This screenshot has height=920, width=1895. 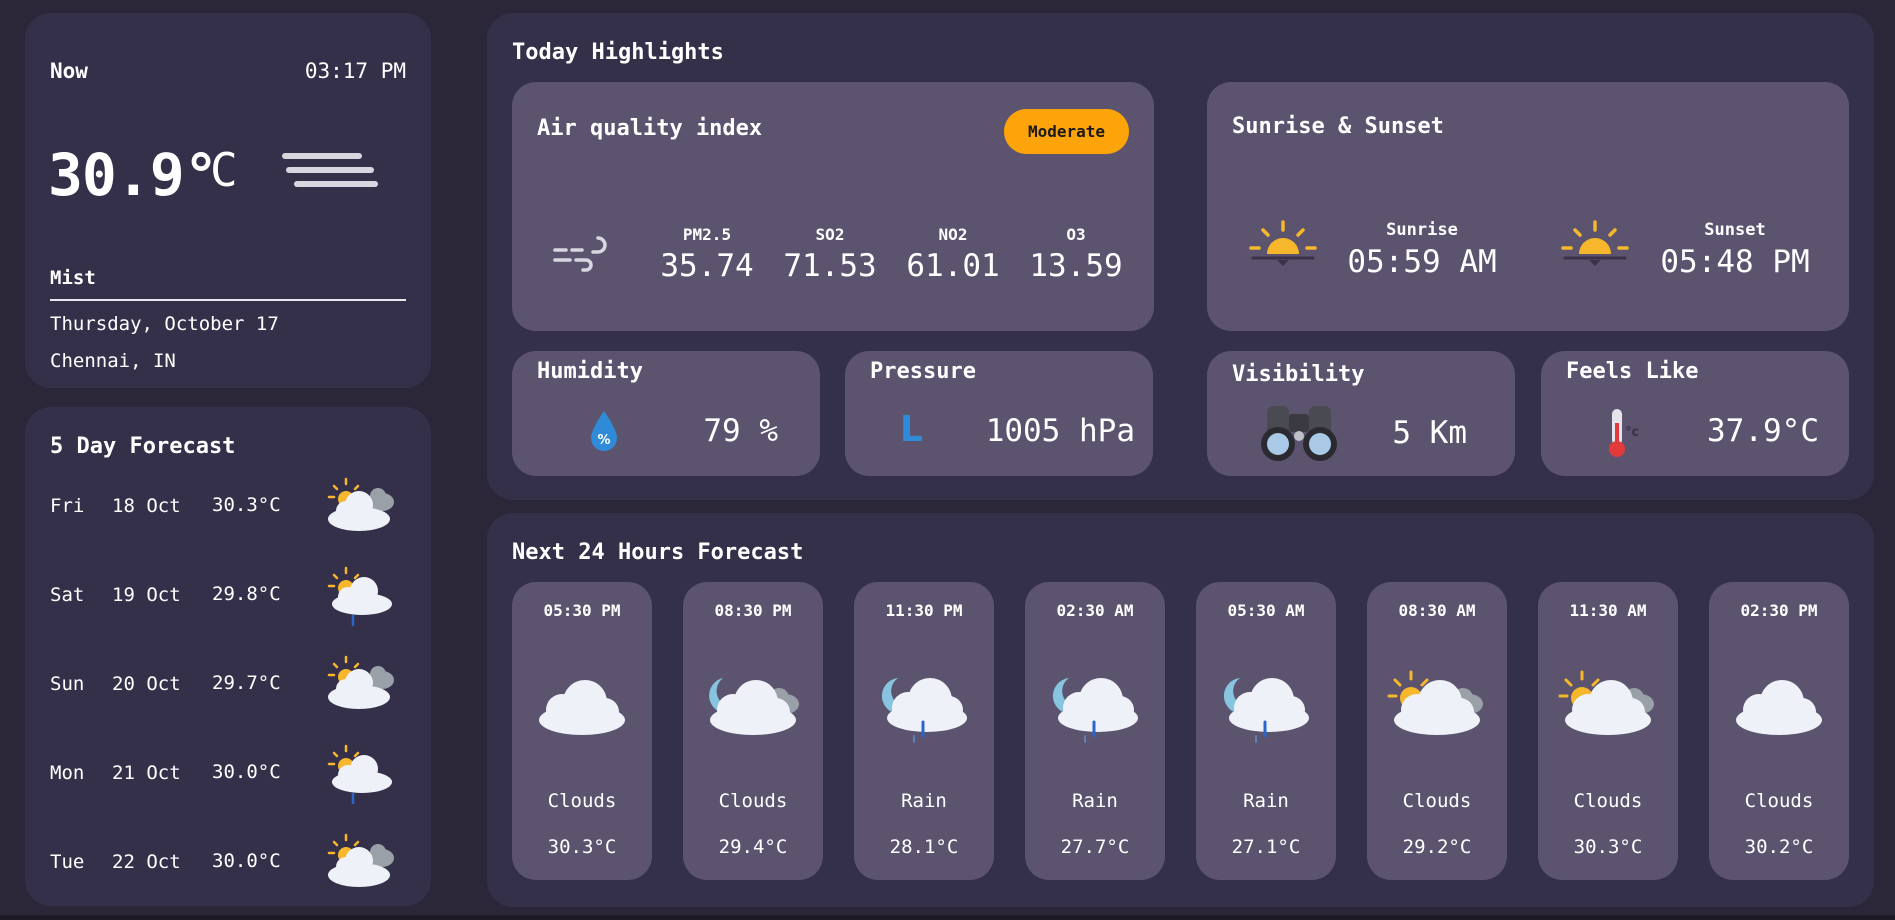 What do you see at coordinates (590, 371) in the screenshot?
I see `humidity-title: Humidity` at bounding box center [590, 371].